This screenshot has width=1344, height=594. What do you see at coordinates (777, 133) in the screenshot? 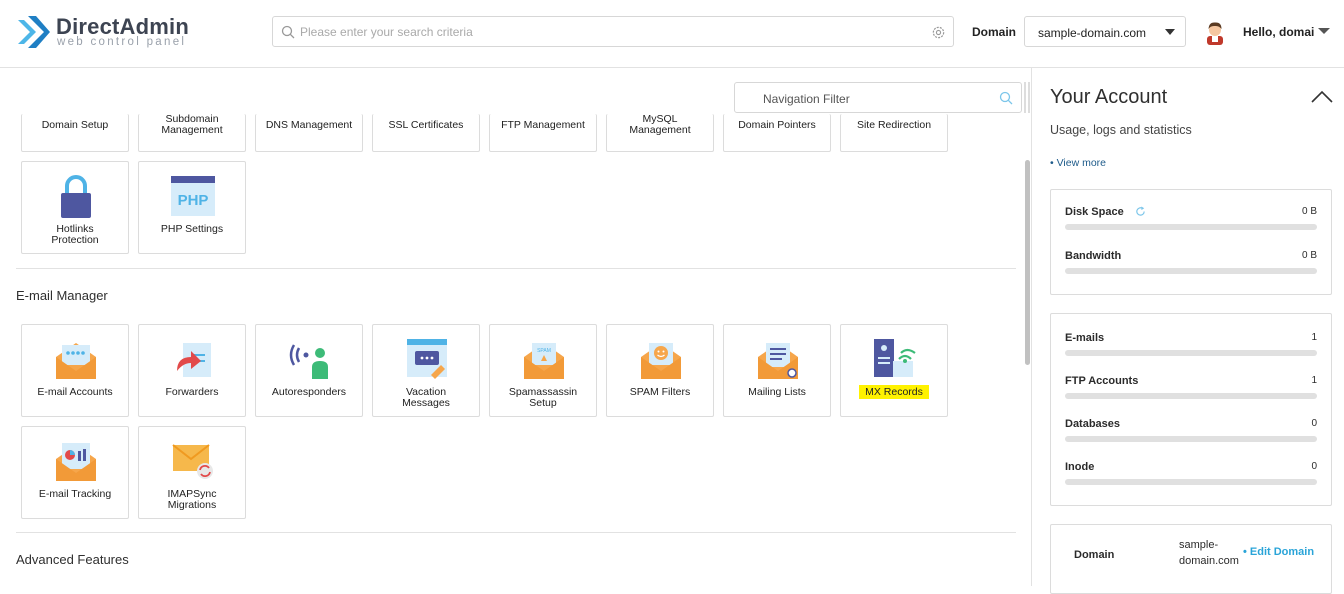
I see `tile-domain-pointers: Domain Pointers` at bounding box center [777, 133].